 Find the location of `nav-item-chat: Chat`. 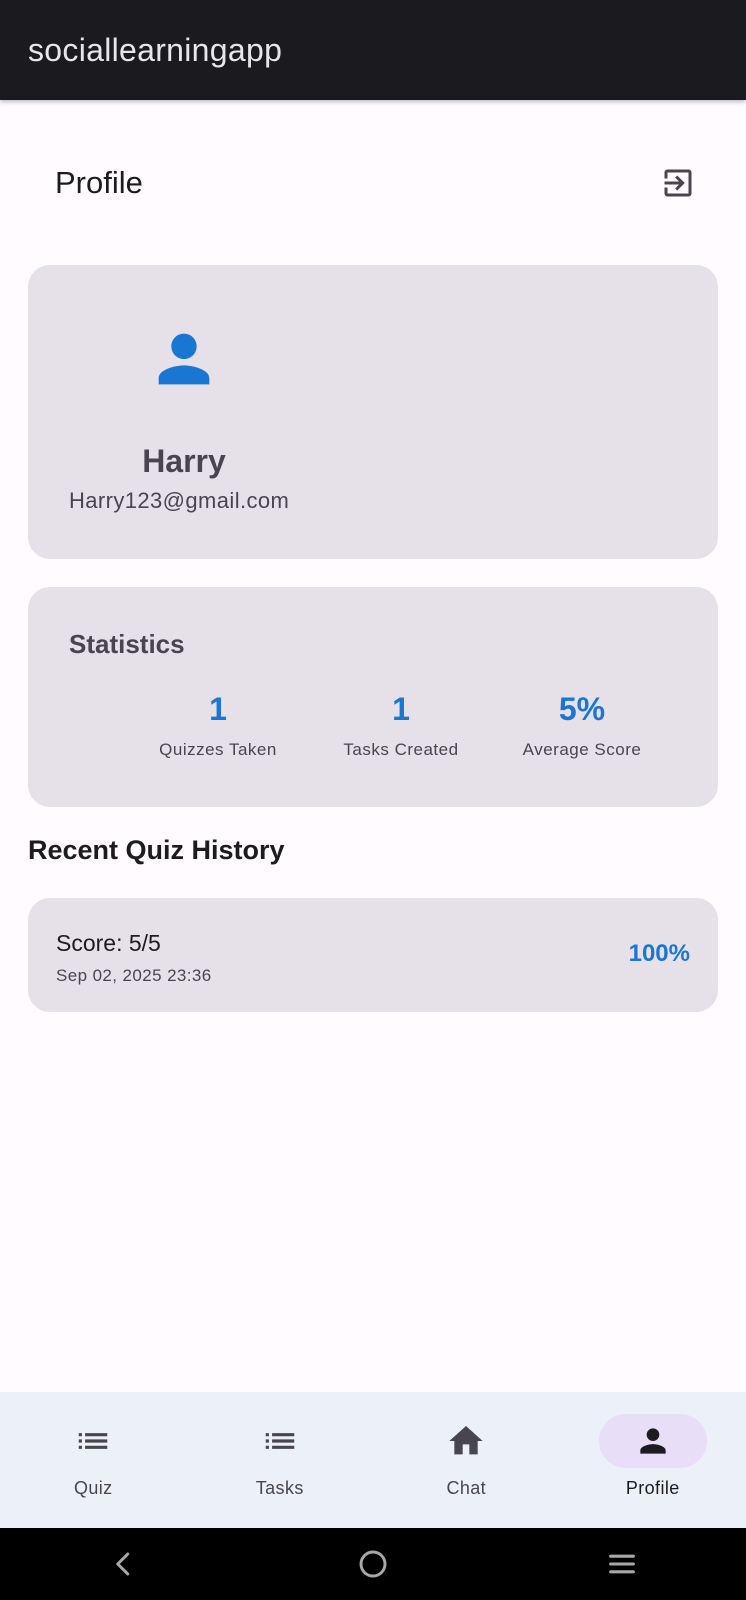

nav-item-chat: Chat is located at coordinates (466, 1460).